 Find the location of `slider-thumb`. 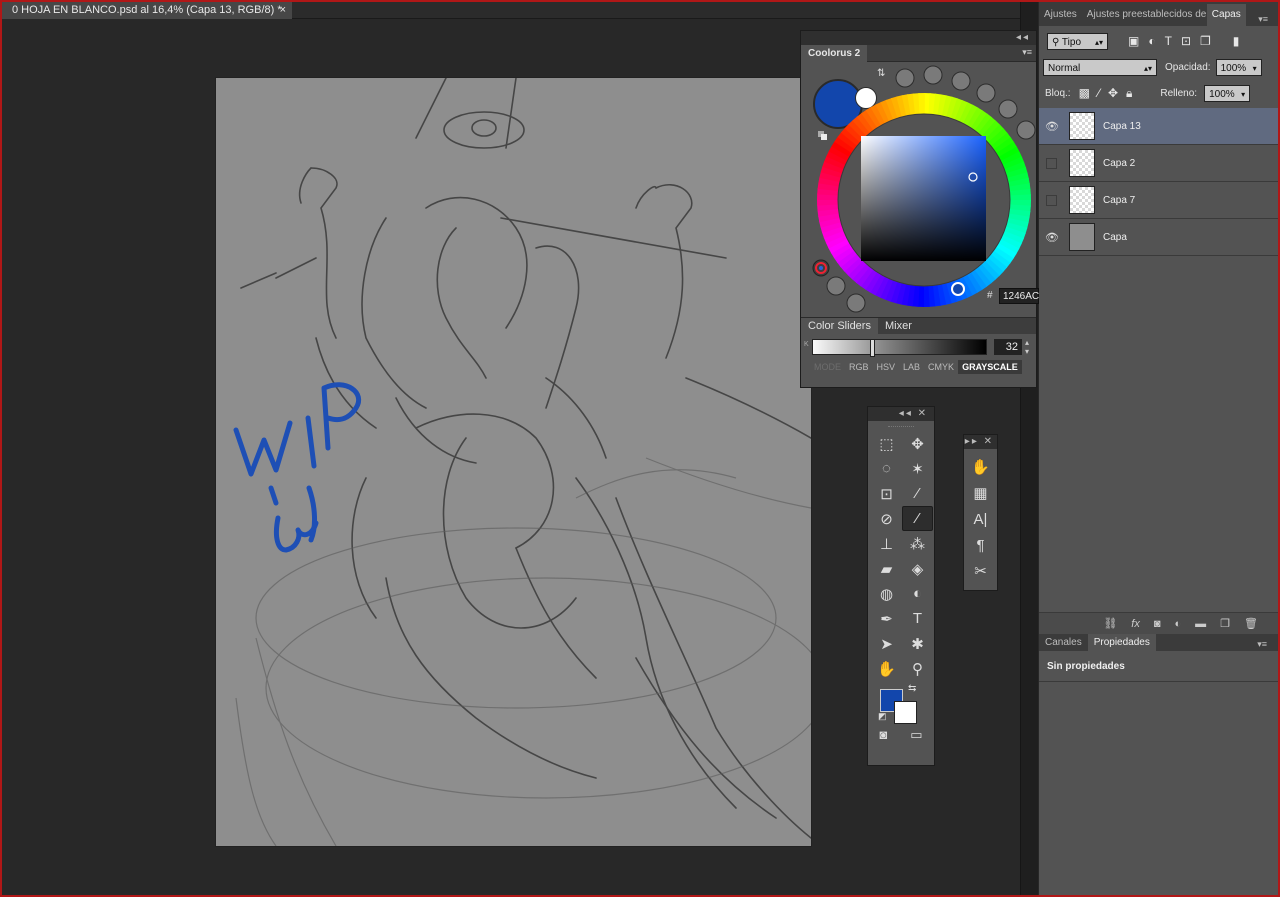

slider-thumb is located at coordinates (872, 348).